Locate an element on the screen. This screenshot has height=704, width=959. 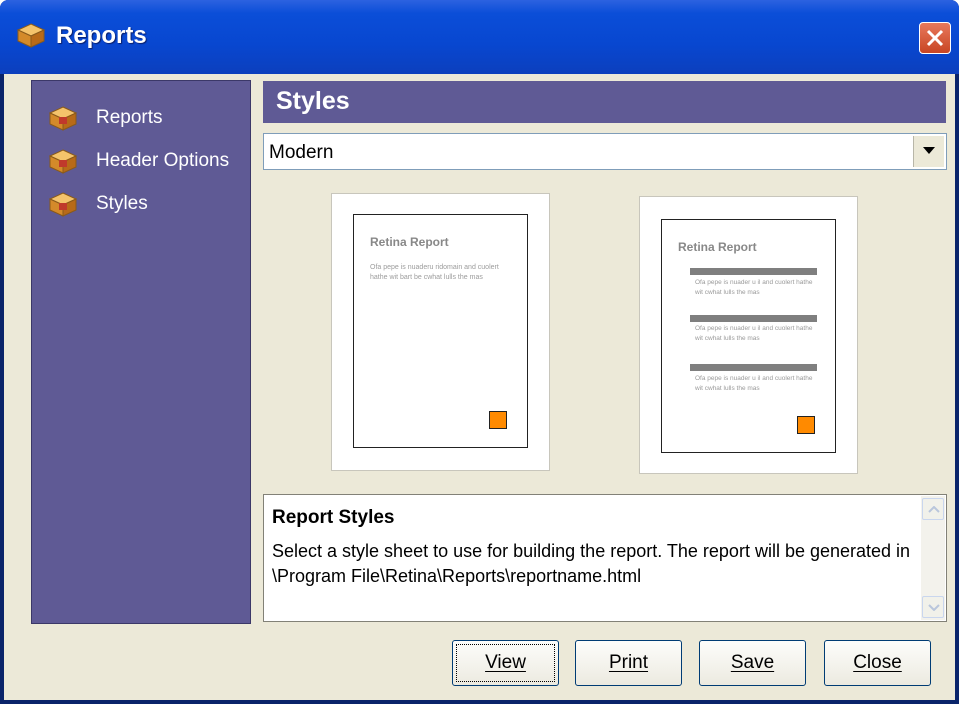
style-select: Modern is located at coordinates (605, 151).